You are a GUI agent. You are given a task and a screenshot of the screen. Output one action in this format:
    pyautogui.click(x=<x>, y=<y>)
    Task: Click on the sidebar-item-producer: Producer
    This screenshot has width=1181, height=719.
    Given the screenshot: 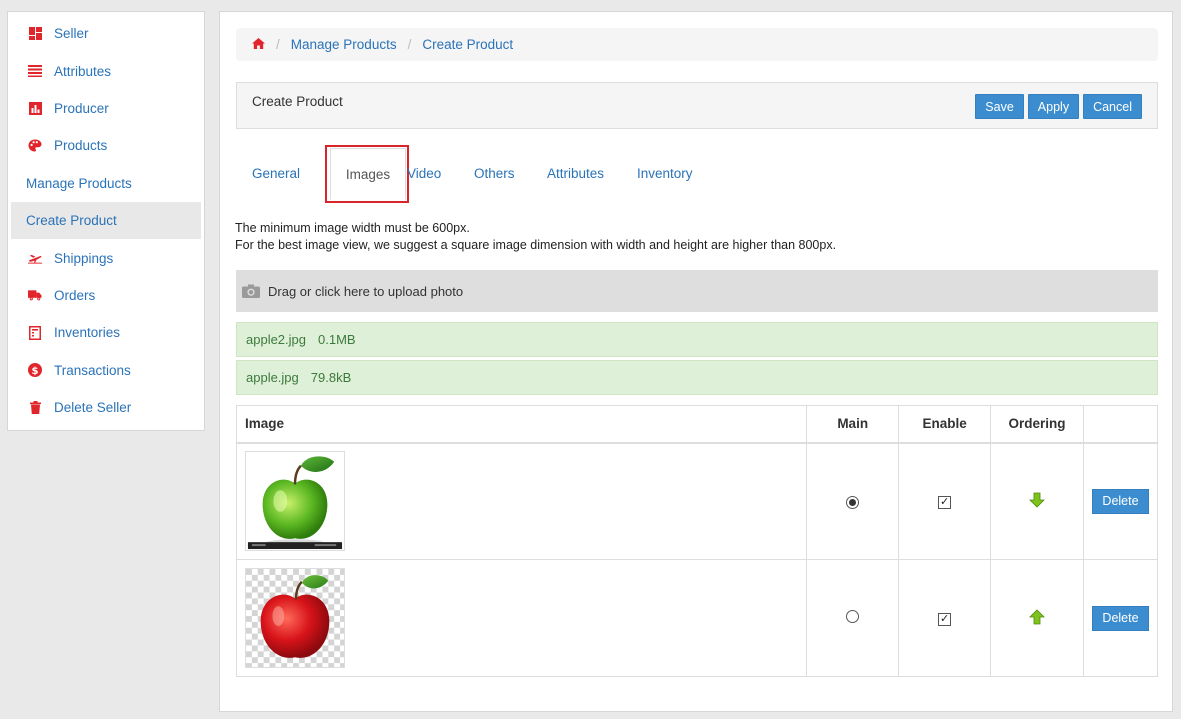 What is the action you would take?
    pyautogui.click(x=106, y=108)
    